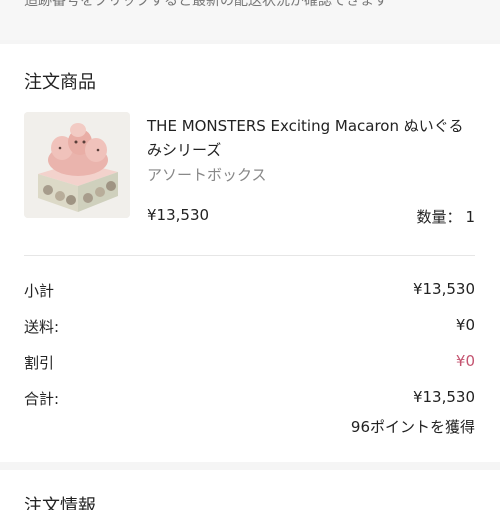 The width and height of the screenshot is (500, 510). Describe the element at coordinates (439, 217) in the screenshot. I see `quantity-label: 数量：` at that location.